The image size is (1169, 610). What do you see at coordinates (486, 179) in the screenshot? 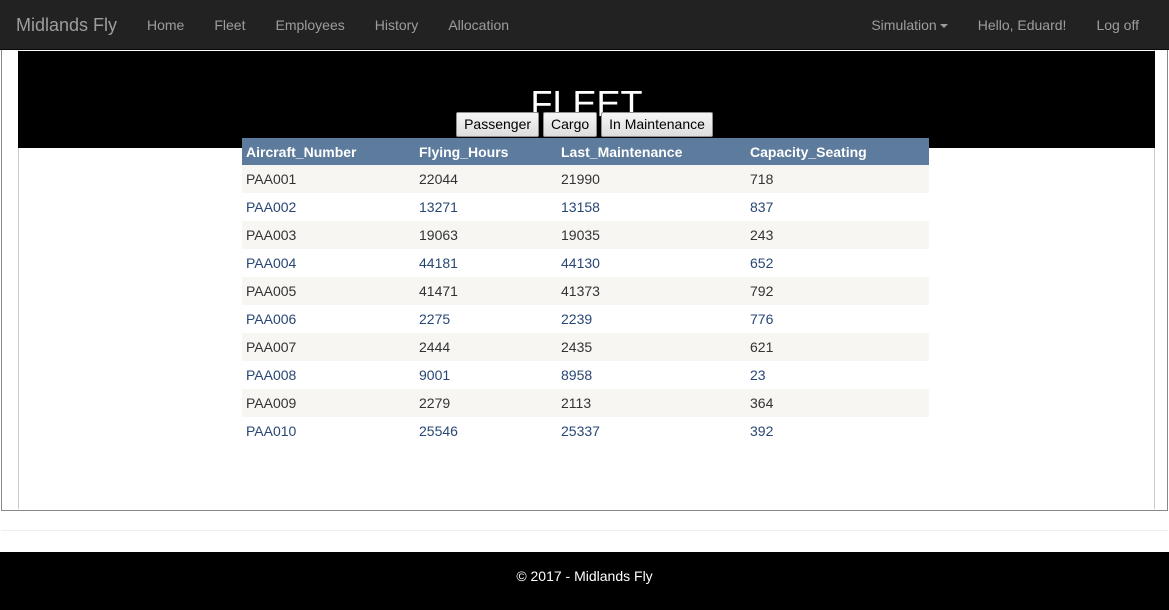
I see `cell-flying-hours: 22044` at bounding box center [486, 179].